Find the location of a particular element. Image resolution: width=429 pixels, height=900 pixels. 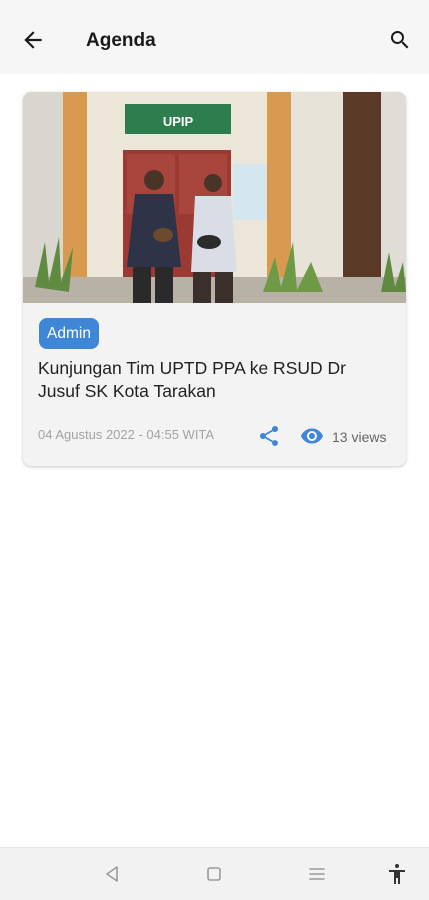

triangle-back-icon is located at coordinates (112, 874).